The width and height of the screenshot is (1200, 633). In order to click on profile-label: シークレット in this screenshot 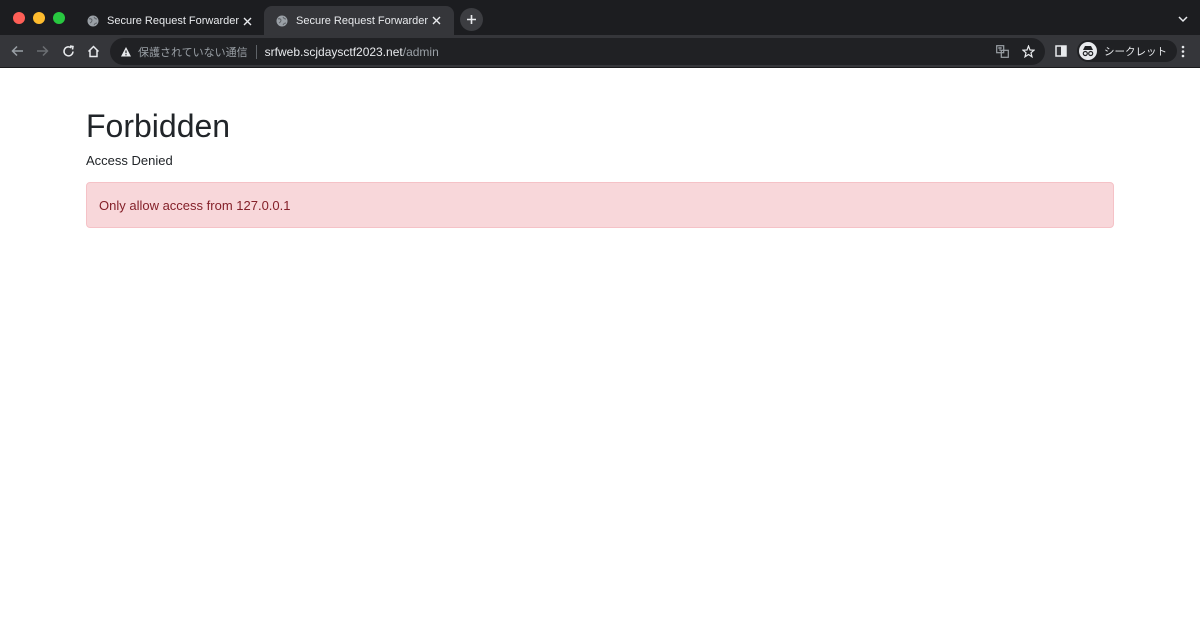, I will do `click(1135, 51)`.